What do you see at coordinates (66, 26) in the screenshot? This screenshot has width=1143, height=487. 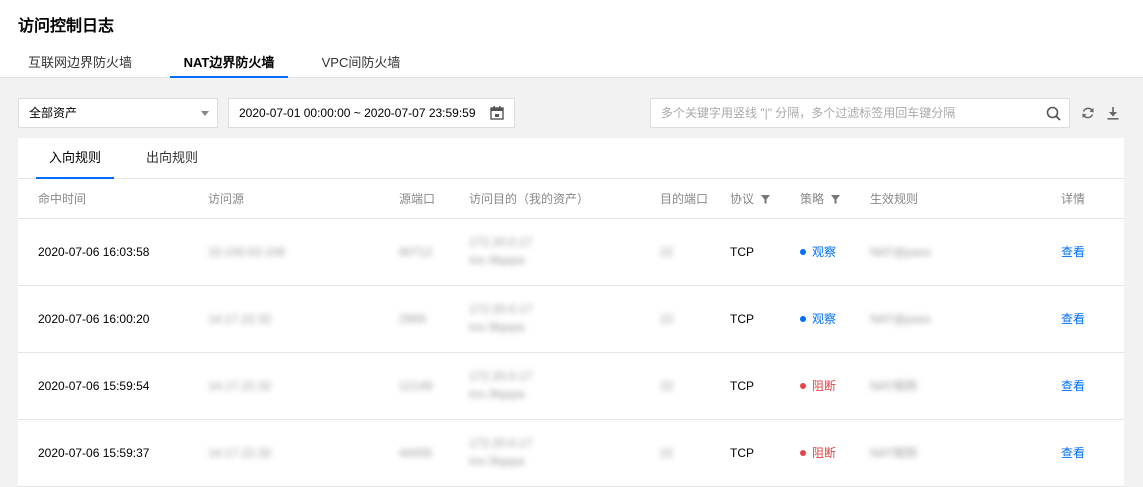 I see `page-title: 访问控制日志` at bounding box center [66, 26].